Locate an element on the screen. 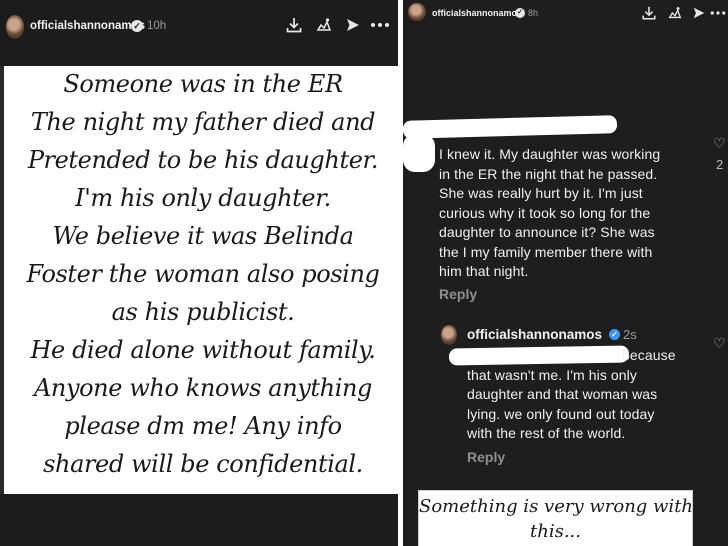  story-line: Foster the woman also posing is located at coordinates (203, 274).